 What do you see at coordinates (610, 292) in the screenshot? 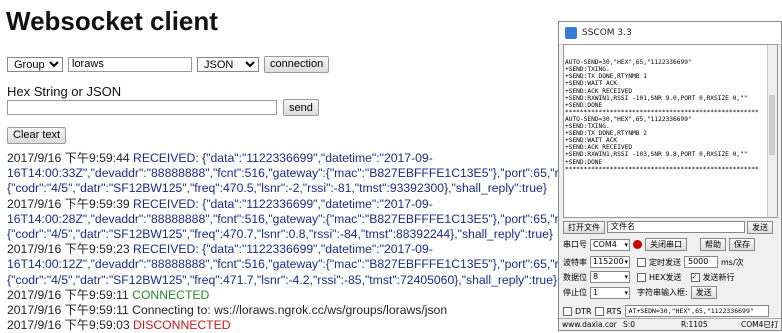
I see `stopbits-select: 1` at bounding box center [610, 292].